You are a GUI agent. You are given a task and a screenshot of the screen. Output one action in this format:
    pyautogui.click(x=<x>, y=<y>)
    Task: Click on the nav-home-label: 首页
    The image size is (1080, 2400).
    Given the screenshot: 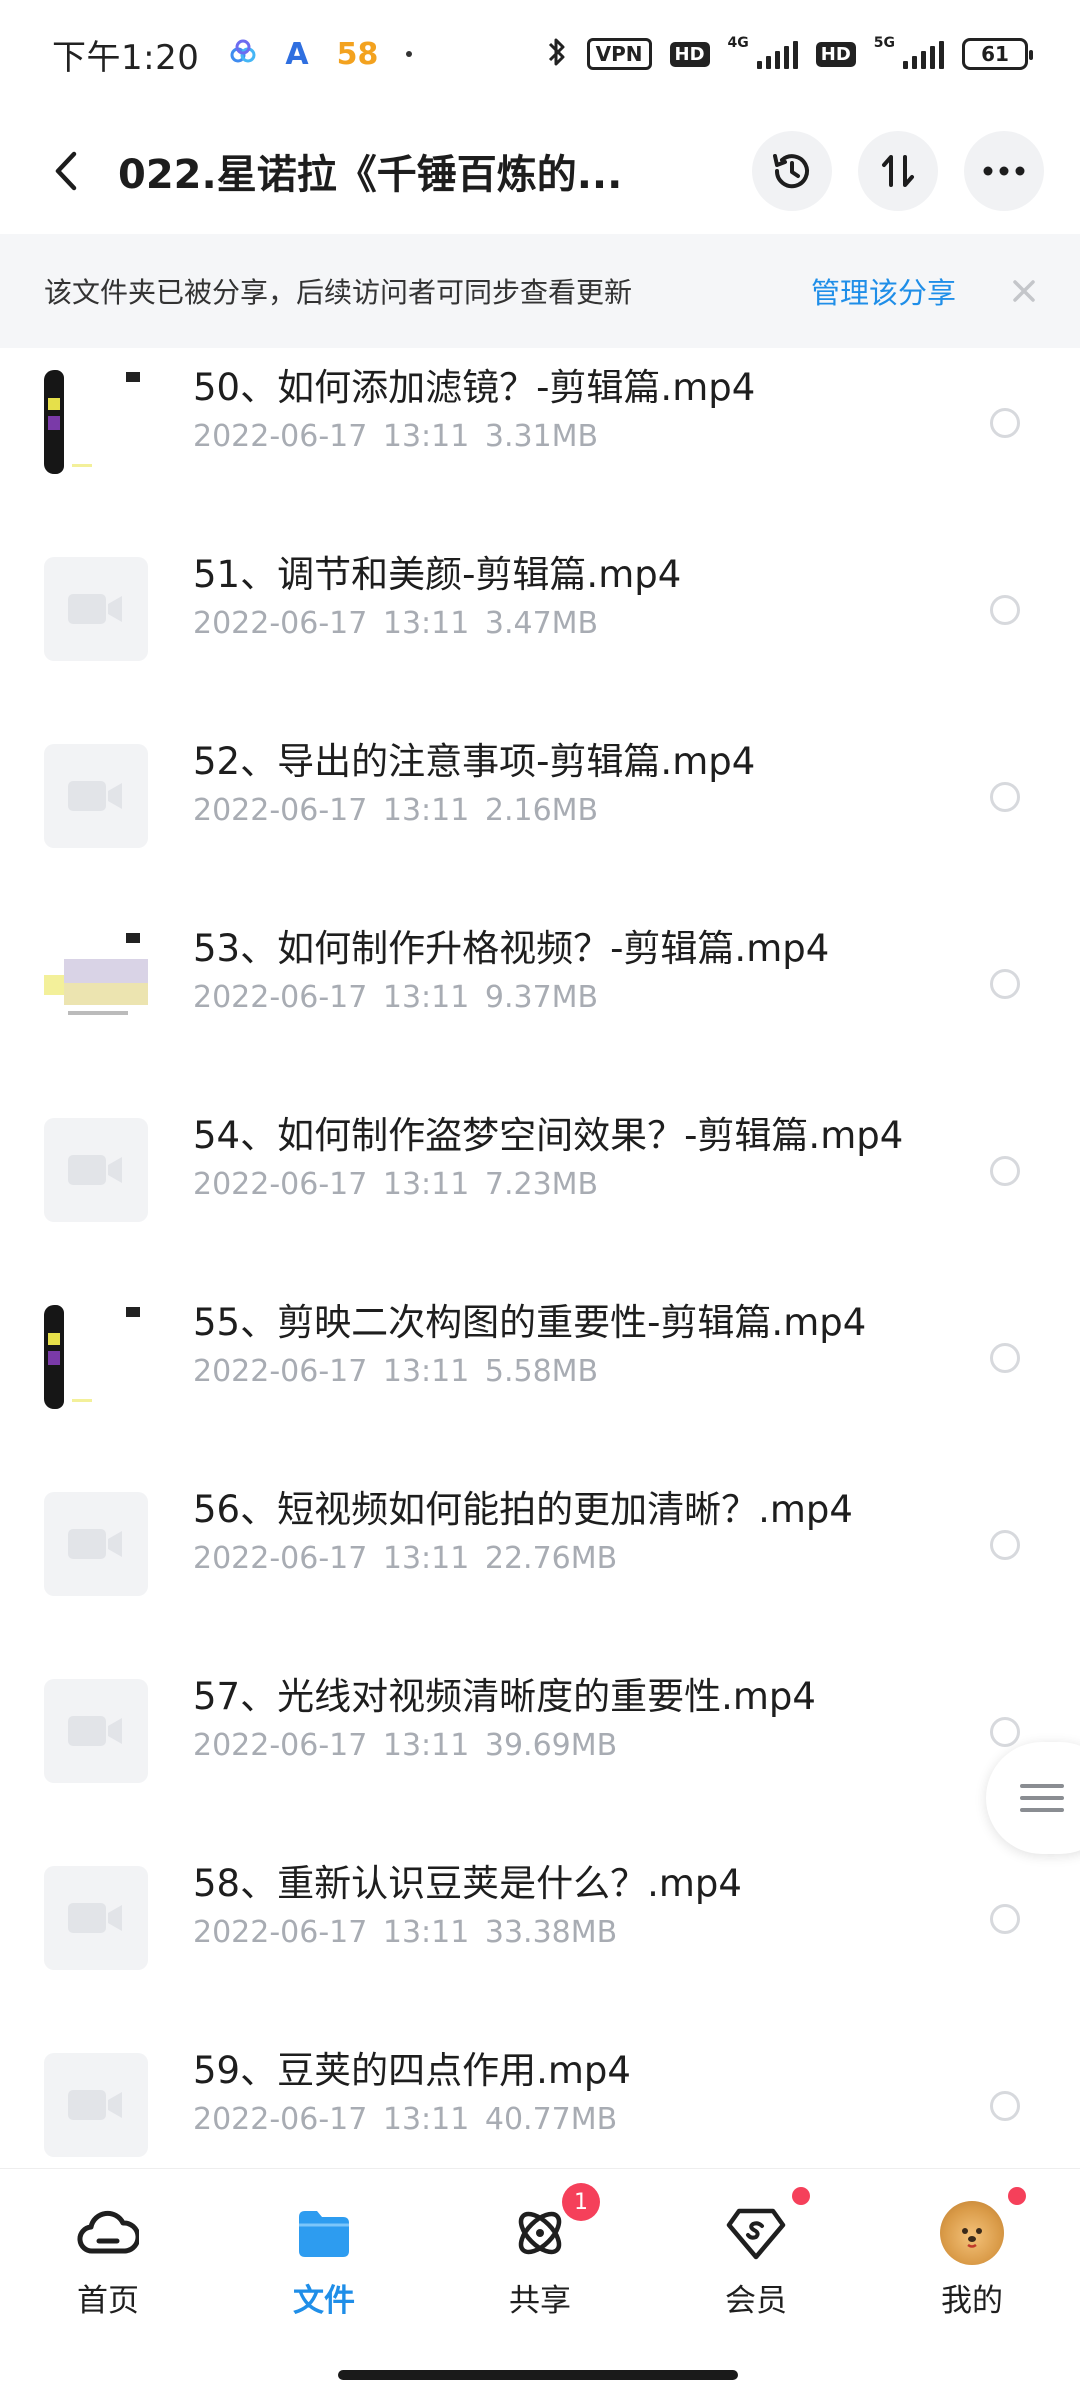 What is the action you would take?
    pyautogui.click(x=108, y=2301)
    